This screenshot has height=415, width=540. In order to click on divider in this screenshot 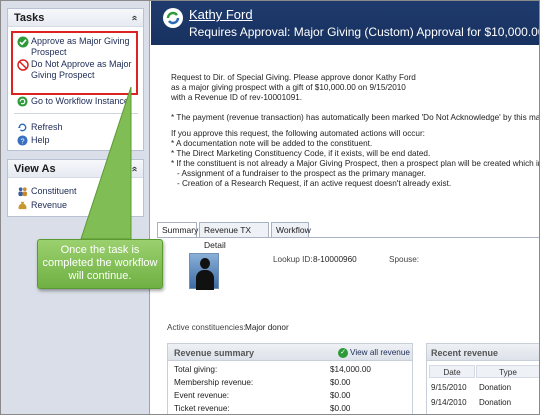, I will do `click(76, 113)`.